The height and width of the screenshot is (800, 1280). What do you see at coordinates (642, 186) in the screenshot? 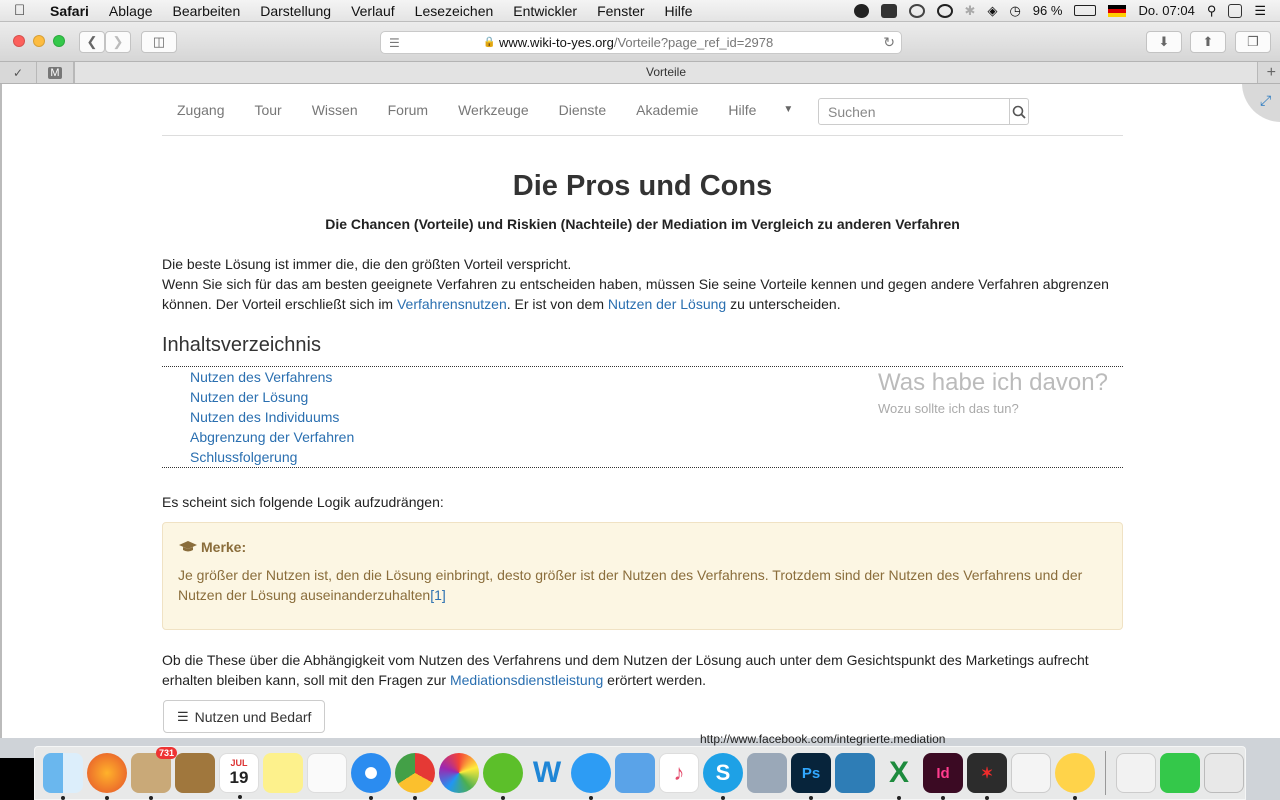
I see `page-title: Die Pros und Cons` at bounding box center [642, 186].